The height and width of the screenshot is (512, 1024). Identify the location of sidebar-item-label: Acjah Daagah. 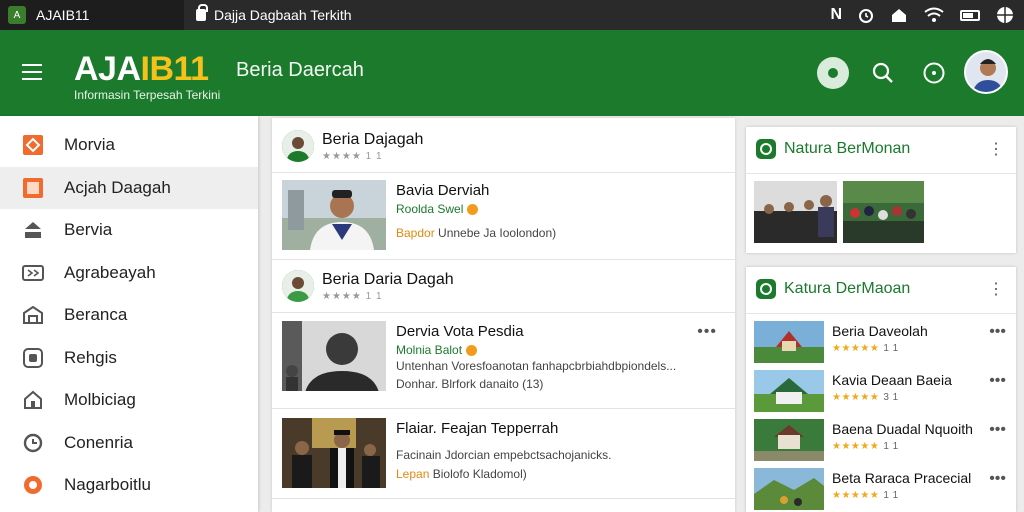
(117, 187).